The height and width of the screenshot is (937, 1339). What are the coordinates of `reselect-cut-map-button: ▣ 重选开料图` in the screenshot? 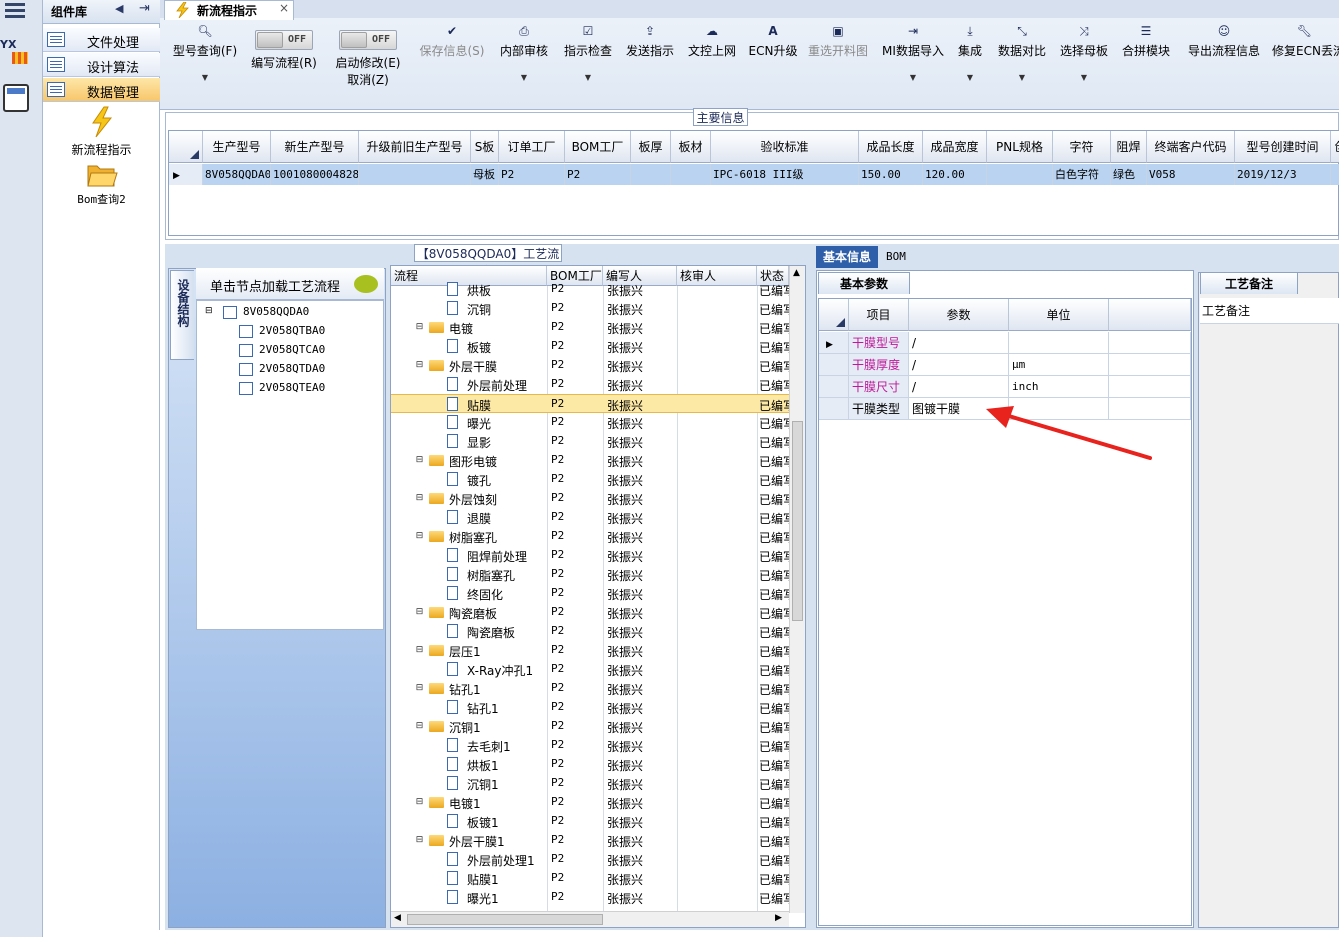 It's located at (838, 64).